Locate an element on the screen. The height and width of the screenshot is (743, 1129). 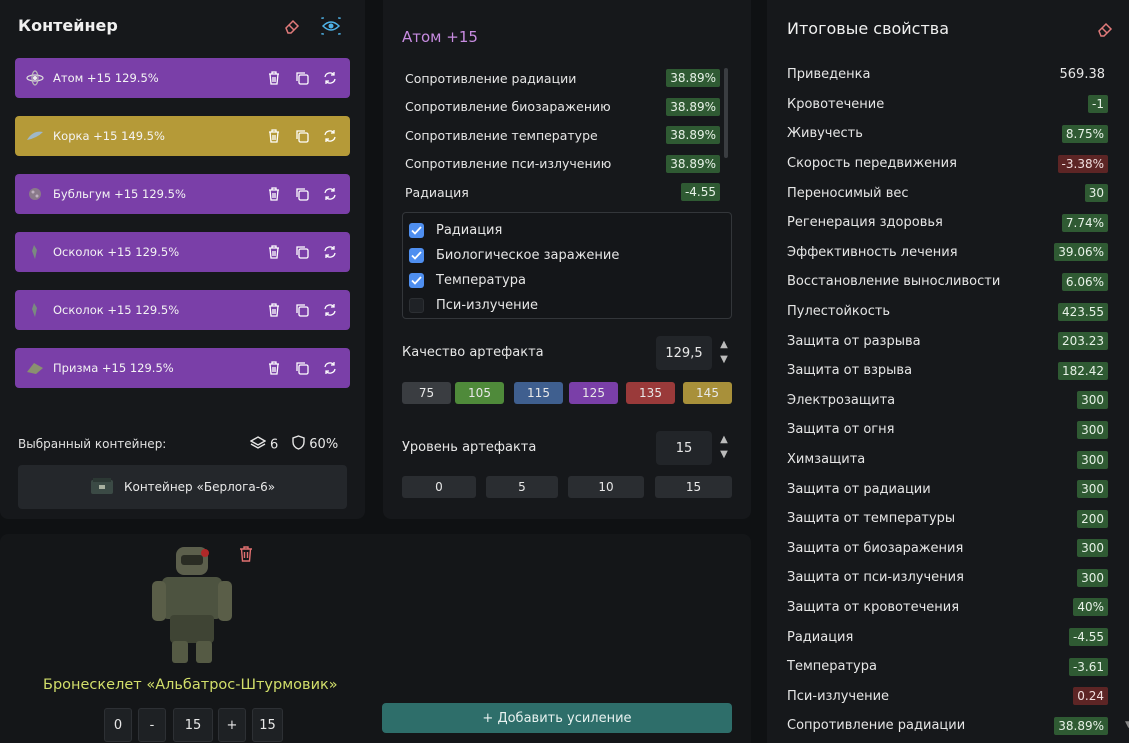
eye-icon is located at coordinates (331, 26).